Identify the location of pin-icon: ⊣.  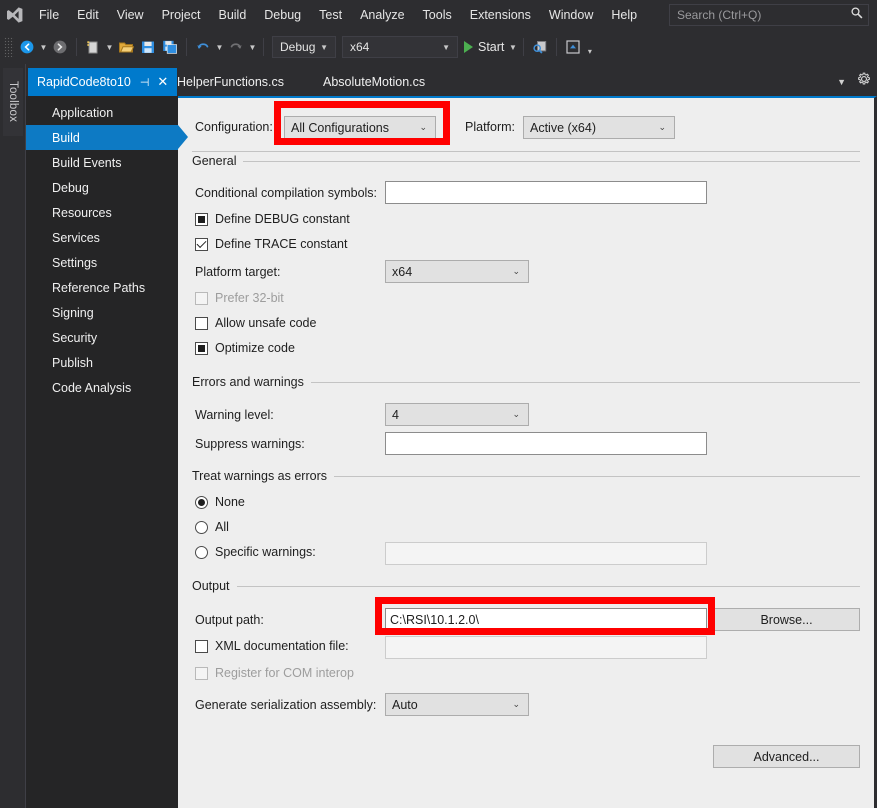
(145, 82).